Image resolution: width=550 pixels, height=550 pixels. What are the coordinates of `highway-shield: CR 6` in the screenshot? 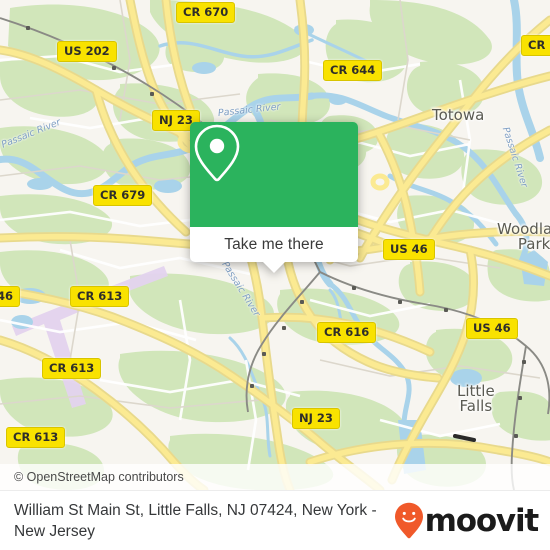 It's located at (535, 45).